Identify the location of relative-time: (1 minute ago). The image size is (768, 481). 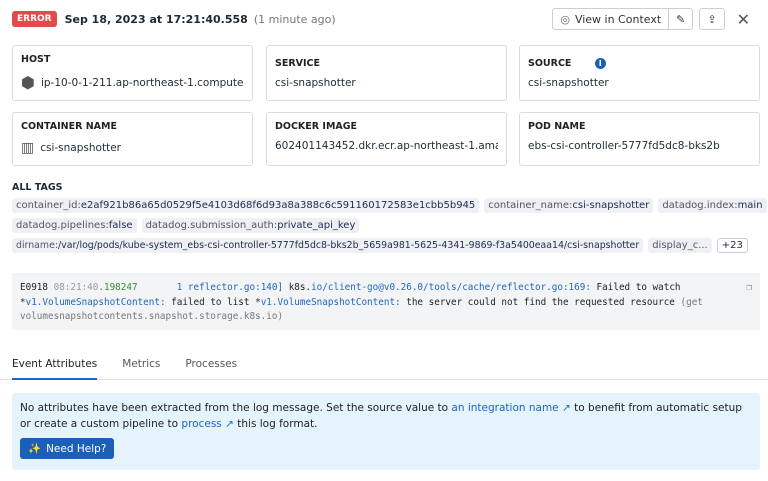
(294, 19).